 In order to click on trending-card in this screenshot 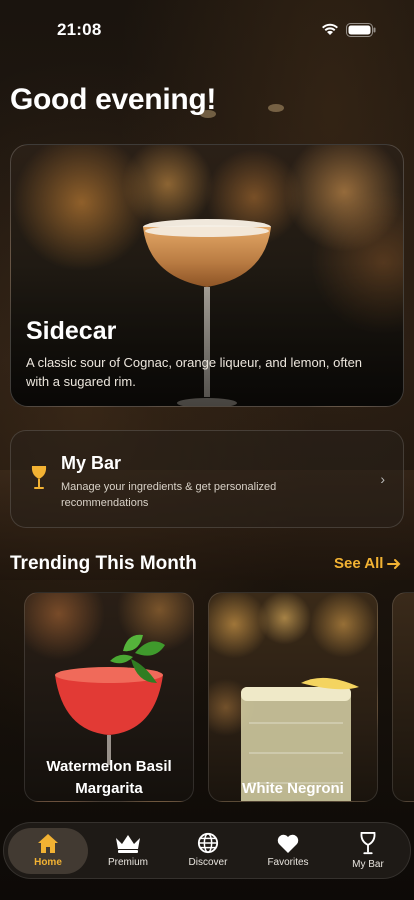, I will do `click(403, 697)`.